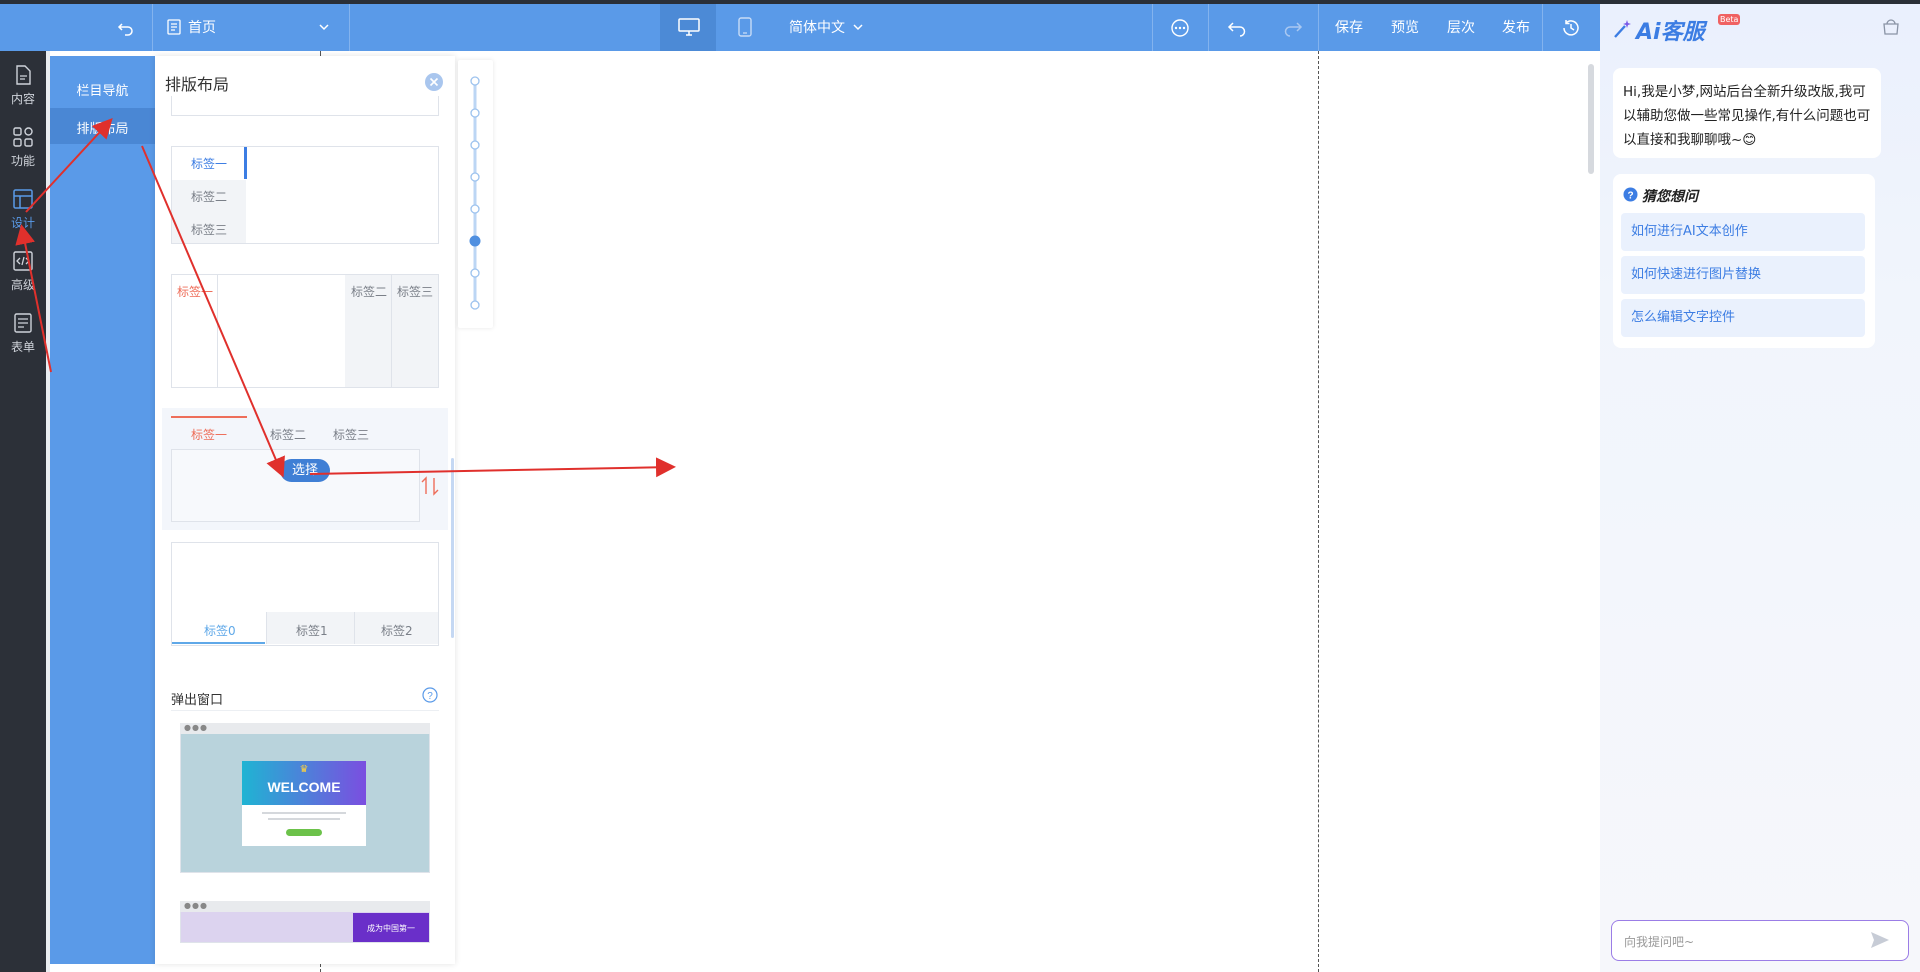 The width and height of the screenshot is (1920, 972). What do you see at coordinates (1743, 232) in the screenshot?
I see `suggested-question: 如何进行AI文本创作` at bounding box center [1743, 232].